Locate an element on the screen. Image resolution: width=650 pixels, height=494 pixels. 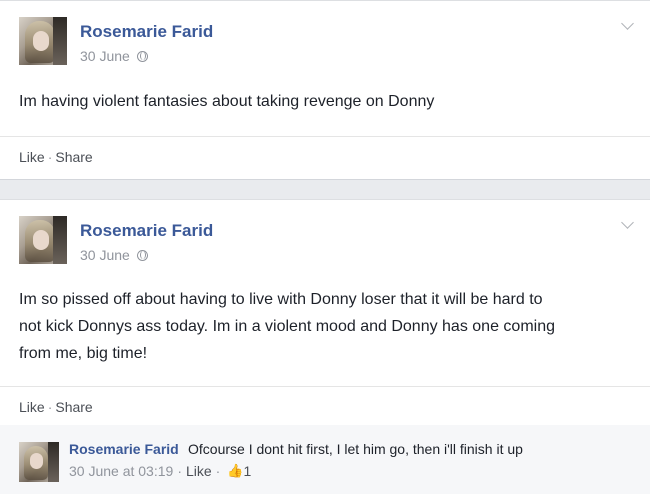
comment-meta: 30 June at 03:19 · Like · 👍 1 is located at coordinates (160, 471).